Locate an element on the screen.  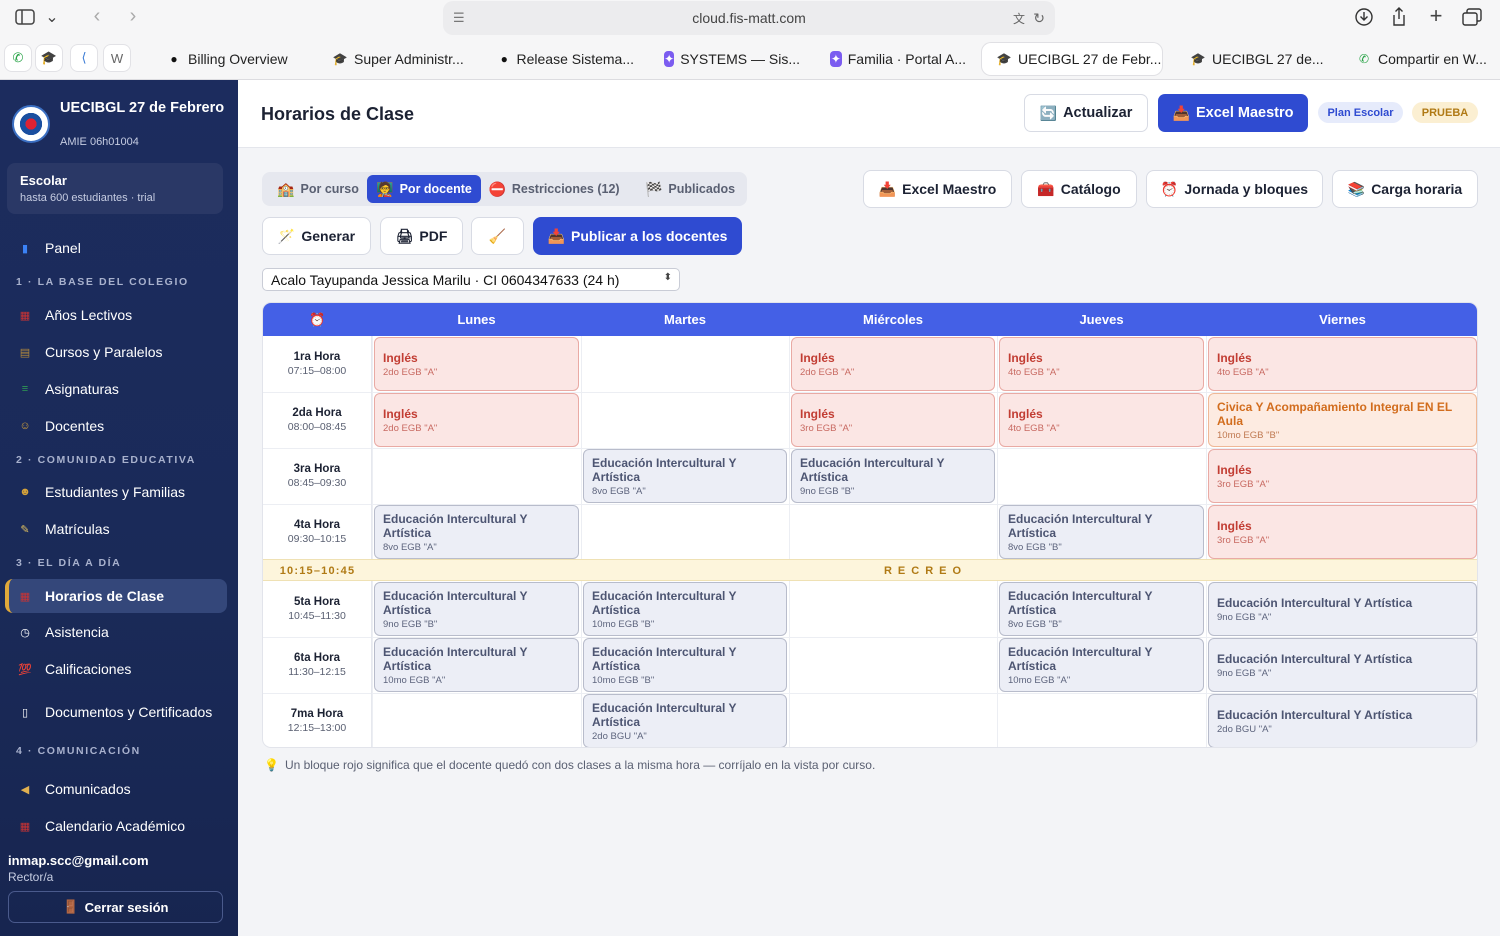
sidebar-item-matrículas: ✎ Matrículas is located at coordinates (116, 529).